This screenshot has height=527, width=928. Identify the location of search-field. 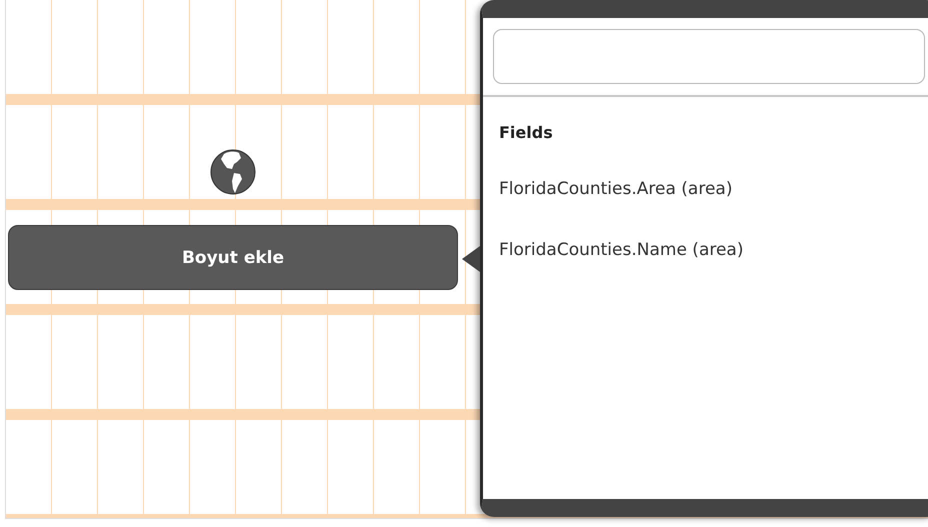
(709, 56).